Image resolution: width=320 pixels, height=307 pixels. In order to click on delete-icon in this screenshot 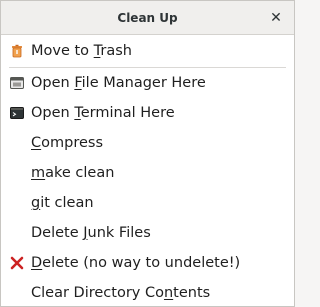, I will do `click(17, 263)`.